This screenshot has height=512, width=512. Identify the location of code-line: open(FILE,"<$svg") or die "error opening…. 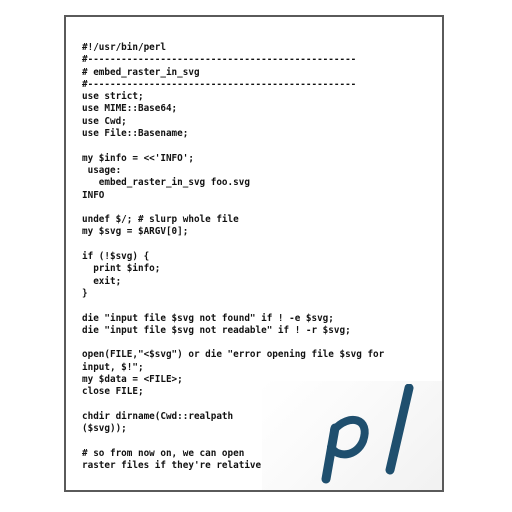
(233, 355).